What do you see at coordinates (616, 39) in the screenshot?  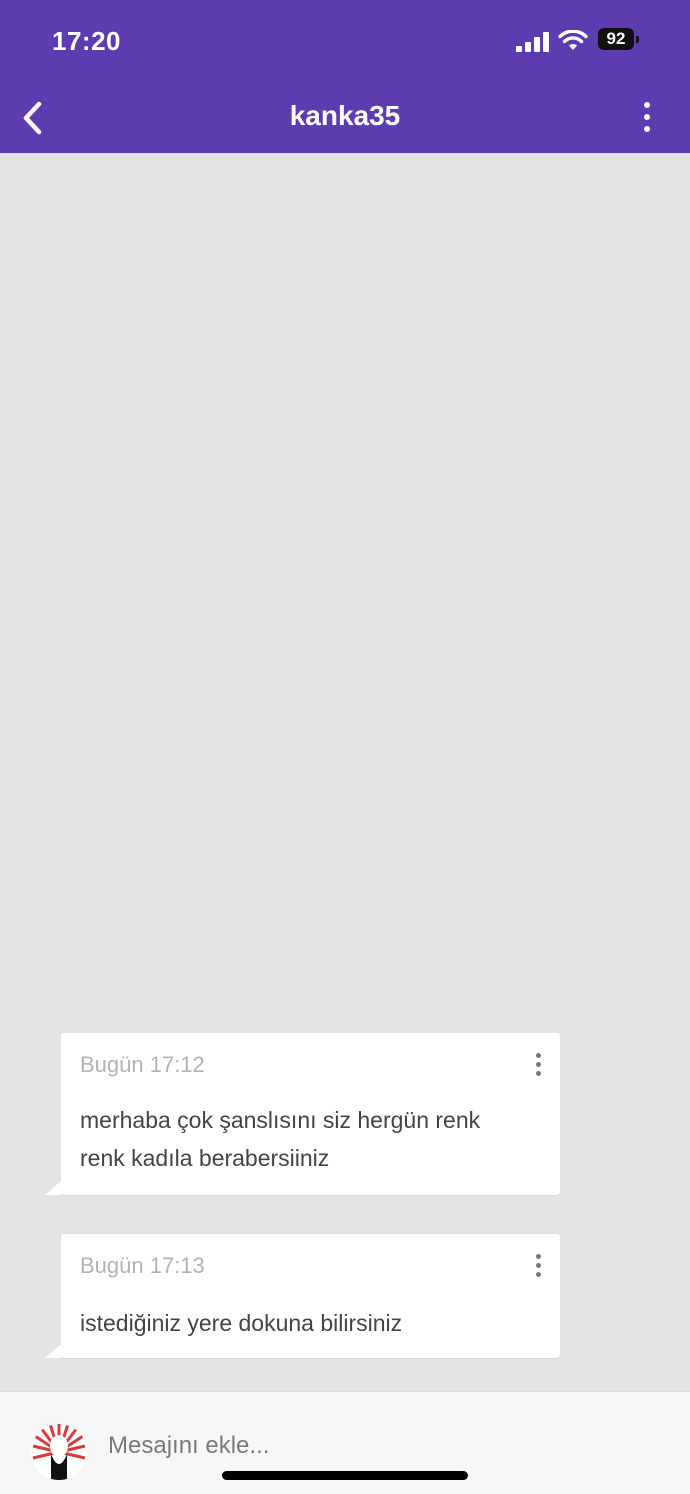 I see `battery-icon: 92` at bounding box center [616, 39].